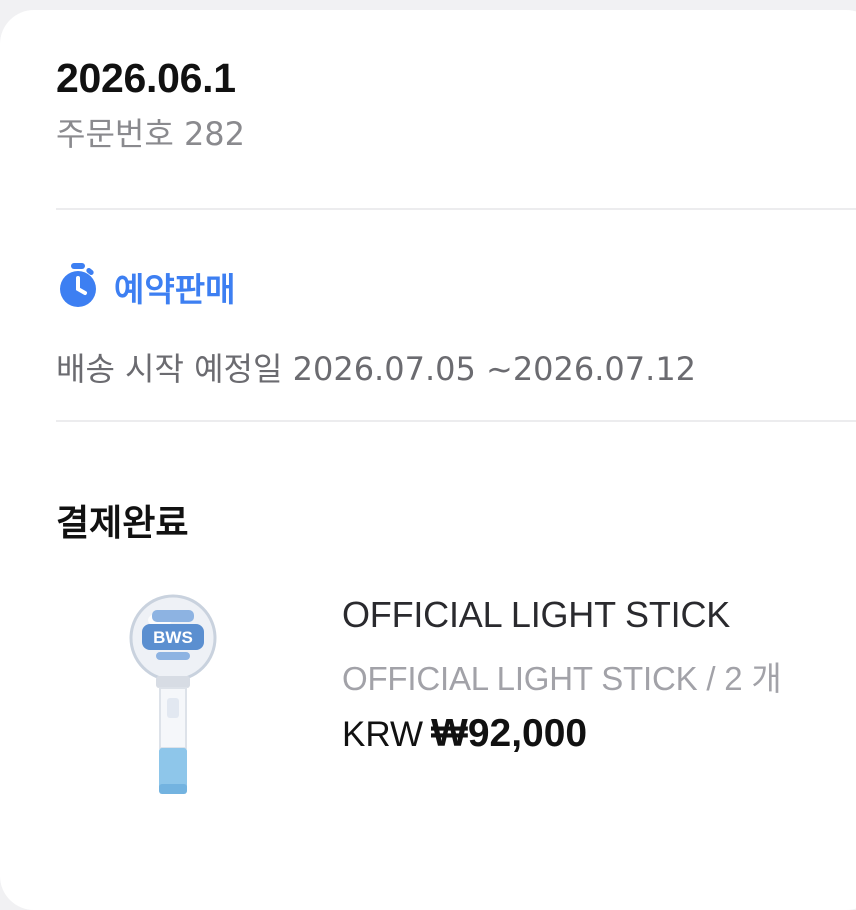 This screenshot has width=856, height=910. Describe the element at coordinates (78, 287) in the screenshot. I see `stopwatch-icon` at that location.